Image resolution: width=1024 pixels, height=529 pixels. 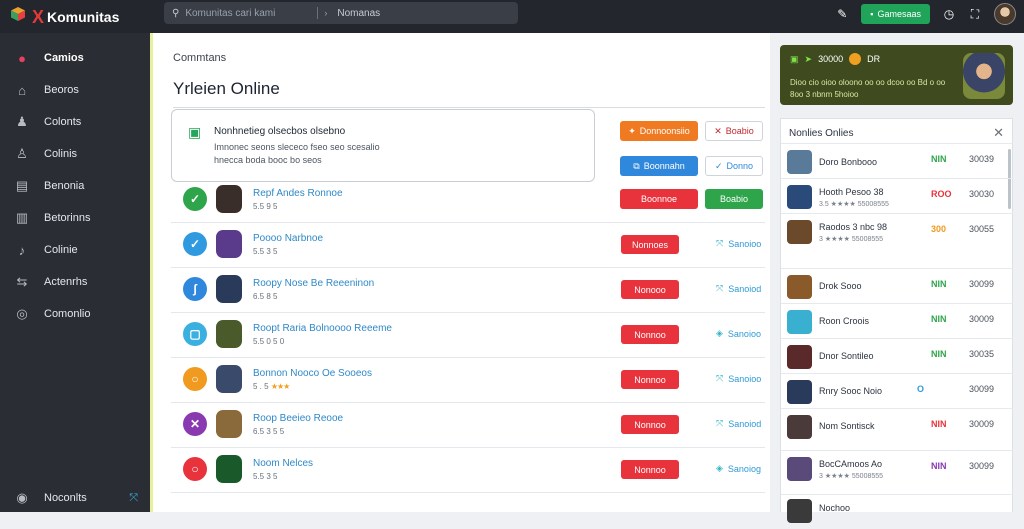 I want to click on row-title: Repf Andes Ronnoe, so click(x=298, y=193).